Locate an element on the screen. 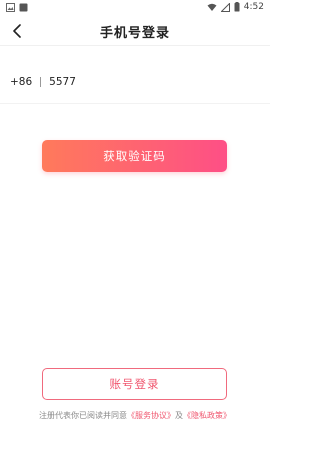 This screenshot has height=450, width=320. status-bar: 4:52 is located at coordinates (135, 7).